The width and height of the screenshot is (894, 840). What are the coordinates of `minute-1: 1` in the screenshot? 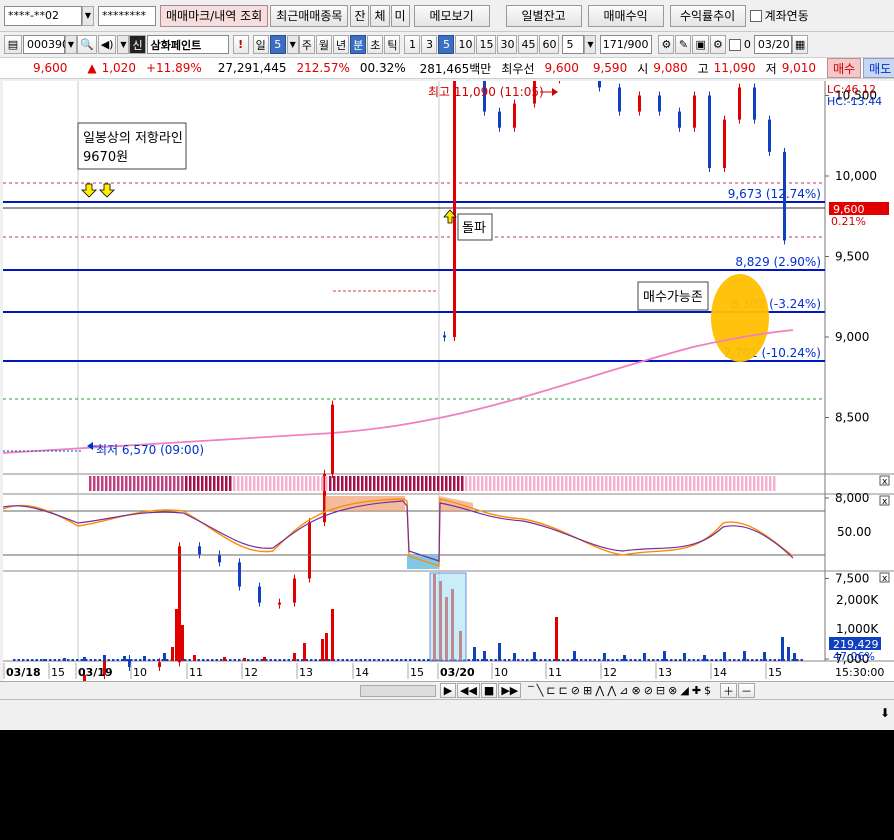 It's located at (412, 44).